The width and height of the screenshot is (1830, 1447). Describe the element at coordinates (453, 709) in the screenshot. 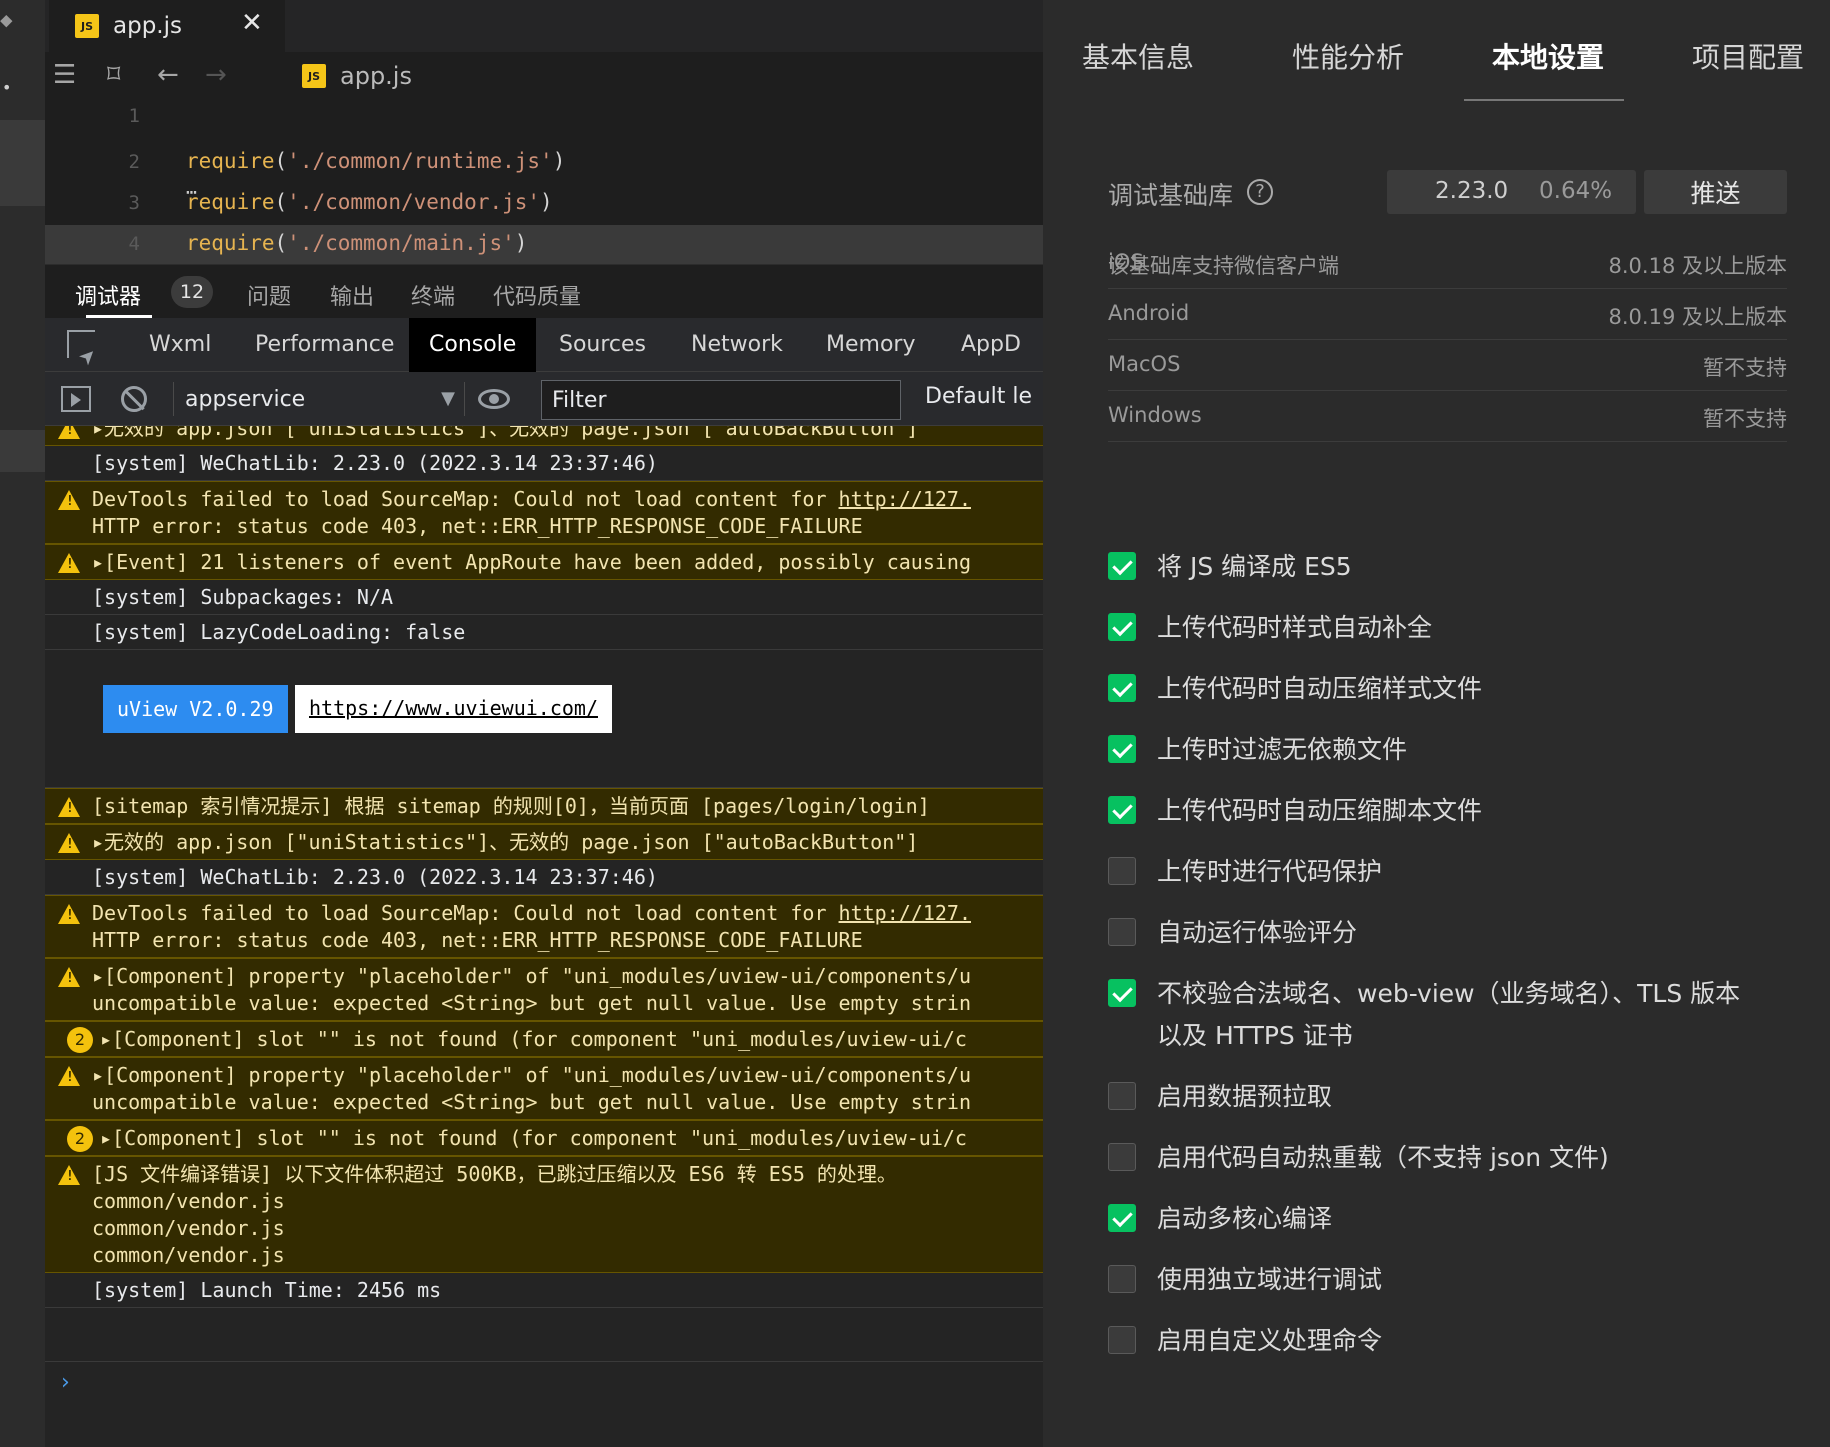

I see `uview-link: https://www.uviewui.com/` at that location.